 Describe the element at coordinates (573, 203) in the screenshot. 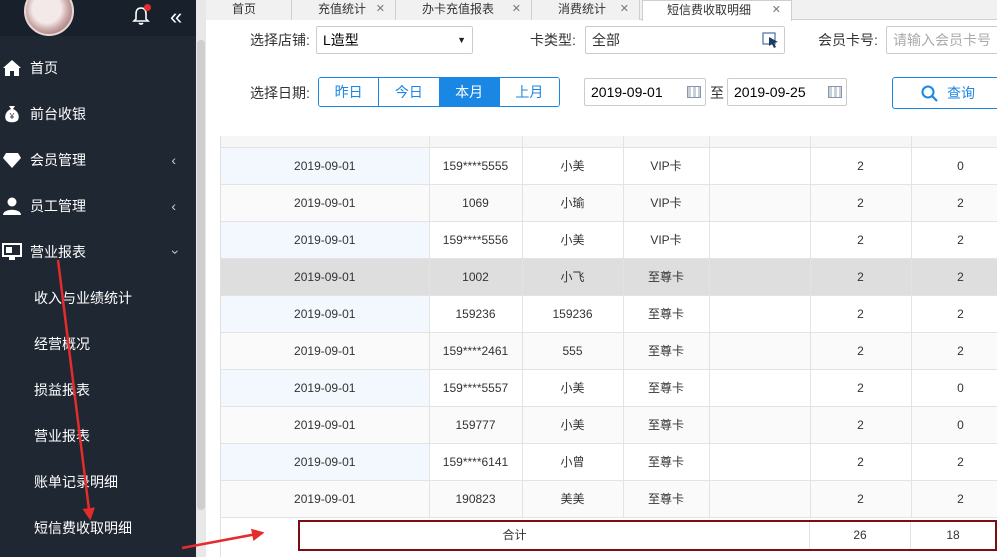

I see `cell-name: 小瑜` at that location.